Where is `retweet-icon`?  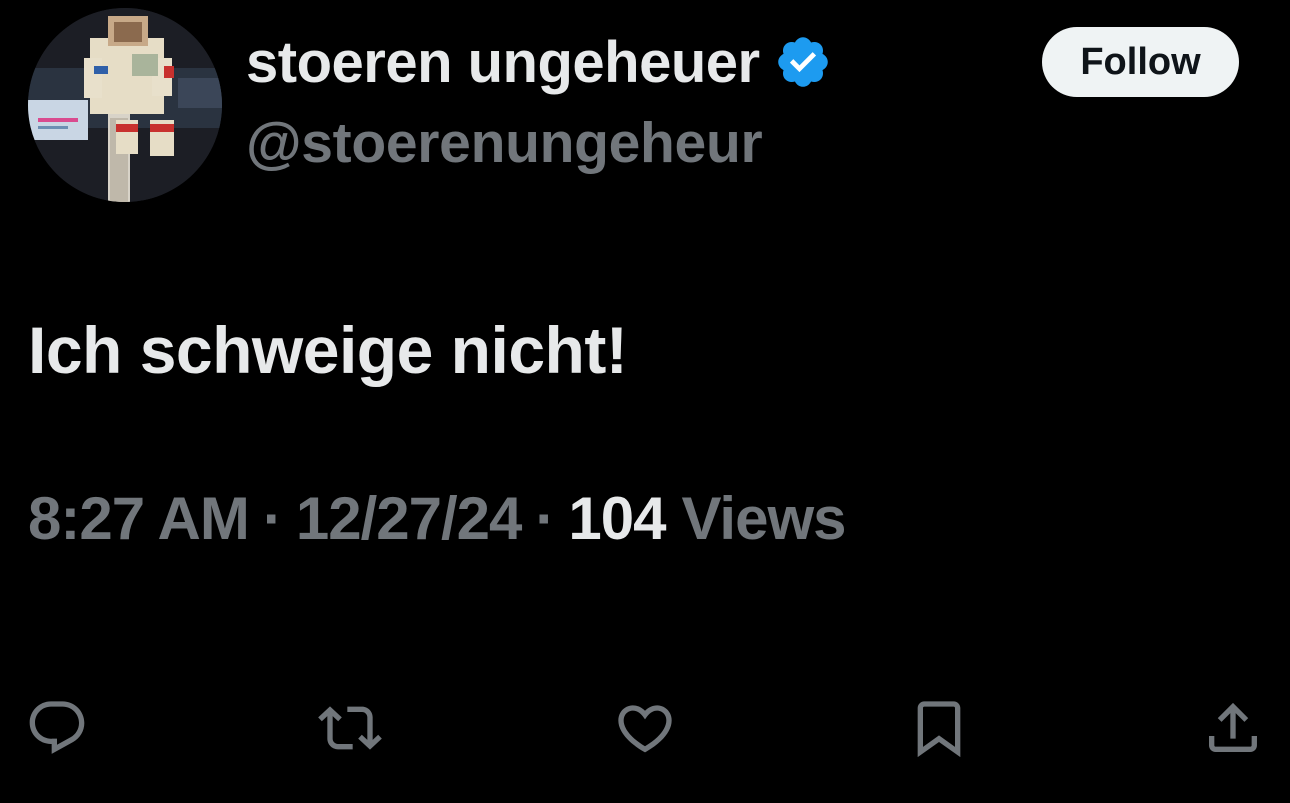
retweet-icon is located at coordinates (350, 728).